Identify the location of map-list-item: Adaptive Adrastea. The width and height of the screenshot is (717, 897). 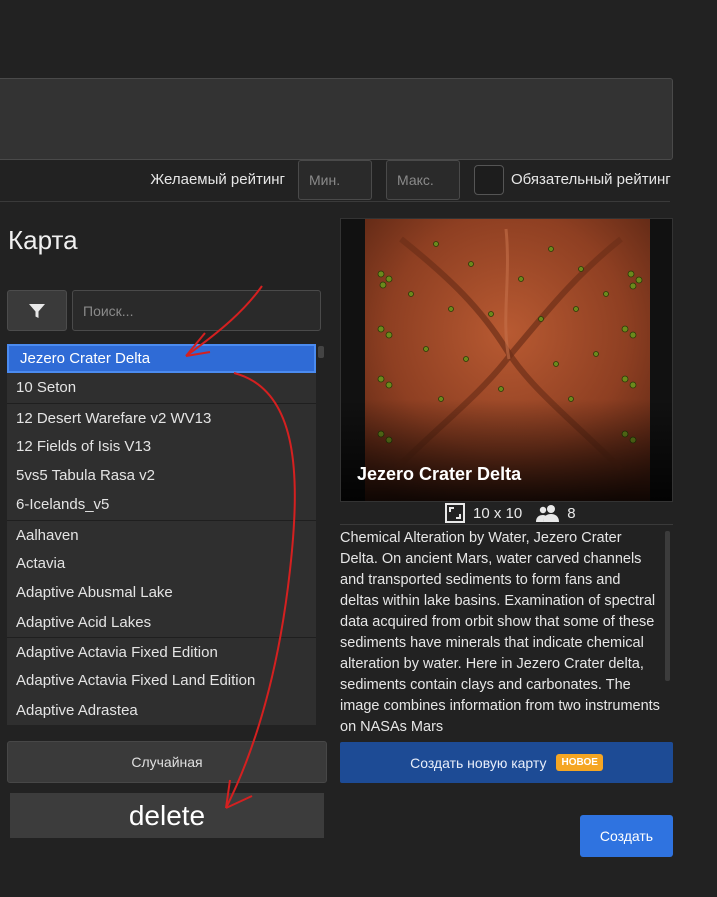
(161, 710).